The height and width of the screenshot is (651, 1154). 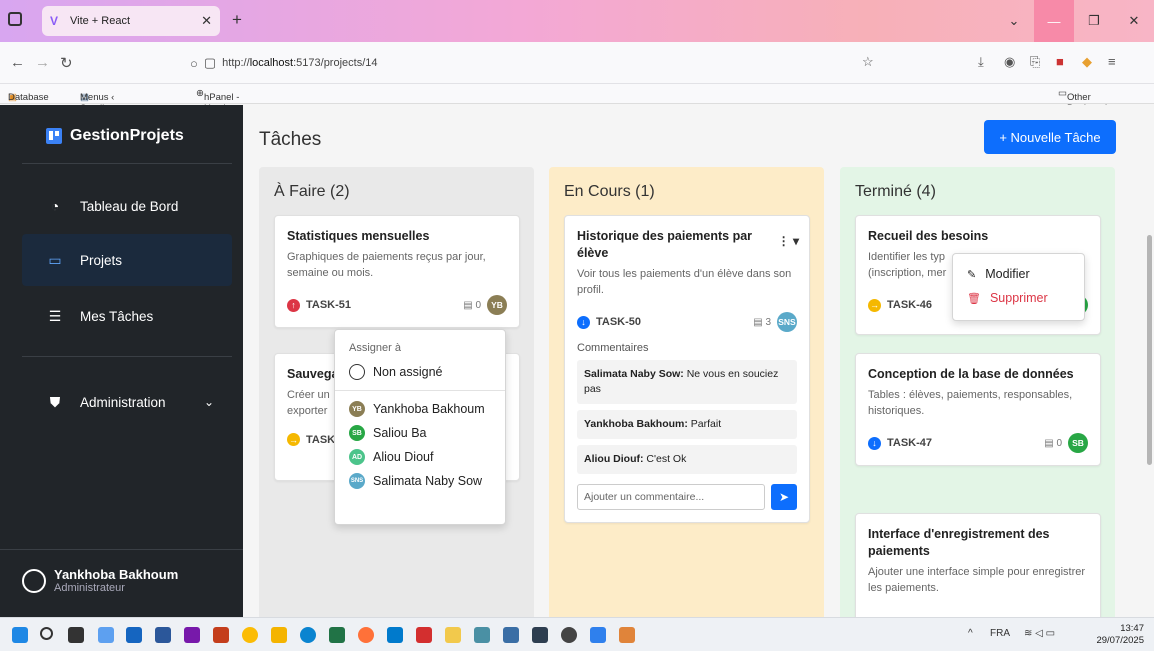 What do you see at coordinates (1039, 633) in the screenshot?
I see `wifi-icon: ≋ ◁ ▭` at bounding box center [1039, 633].